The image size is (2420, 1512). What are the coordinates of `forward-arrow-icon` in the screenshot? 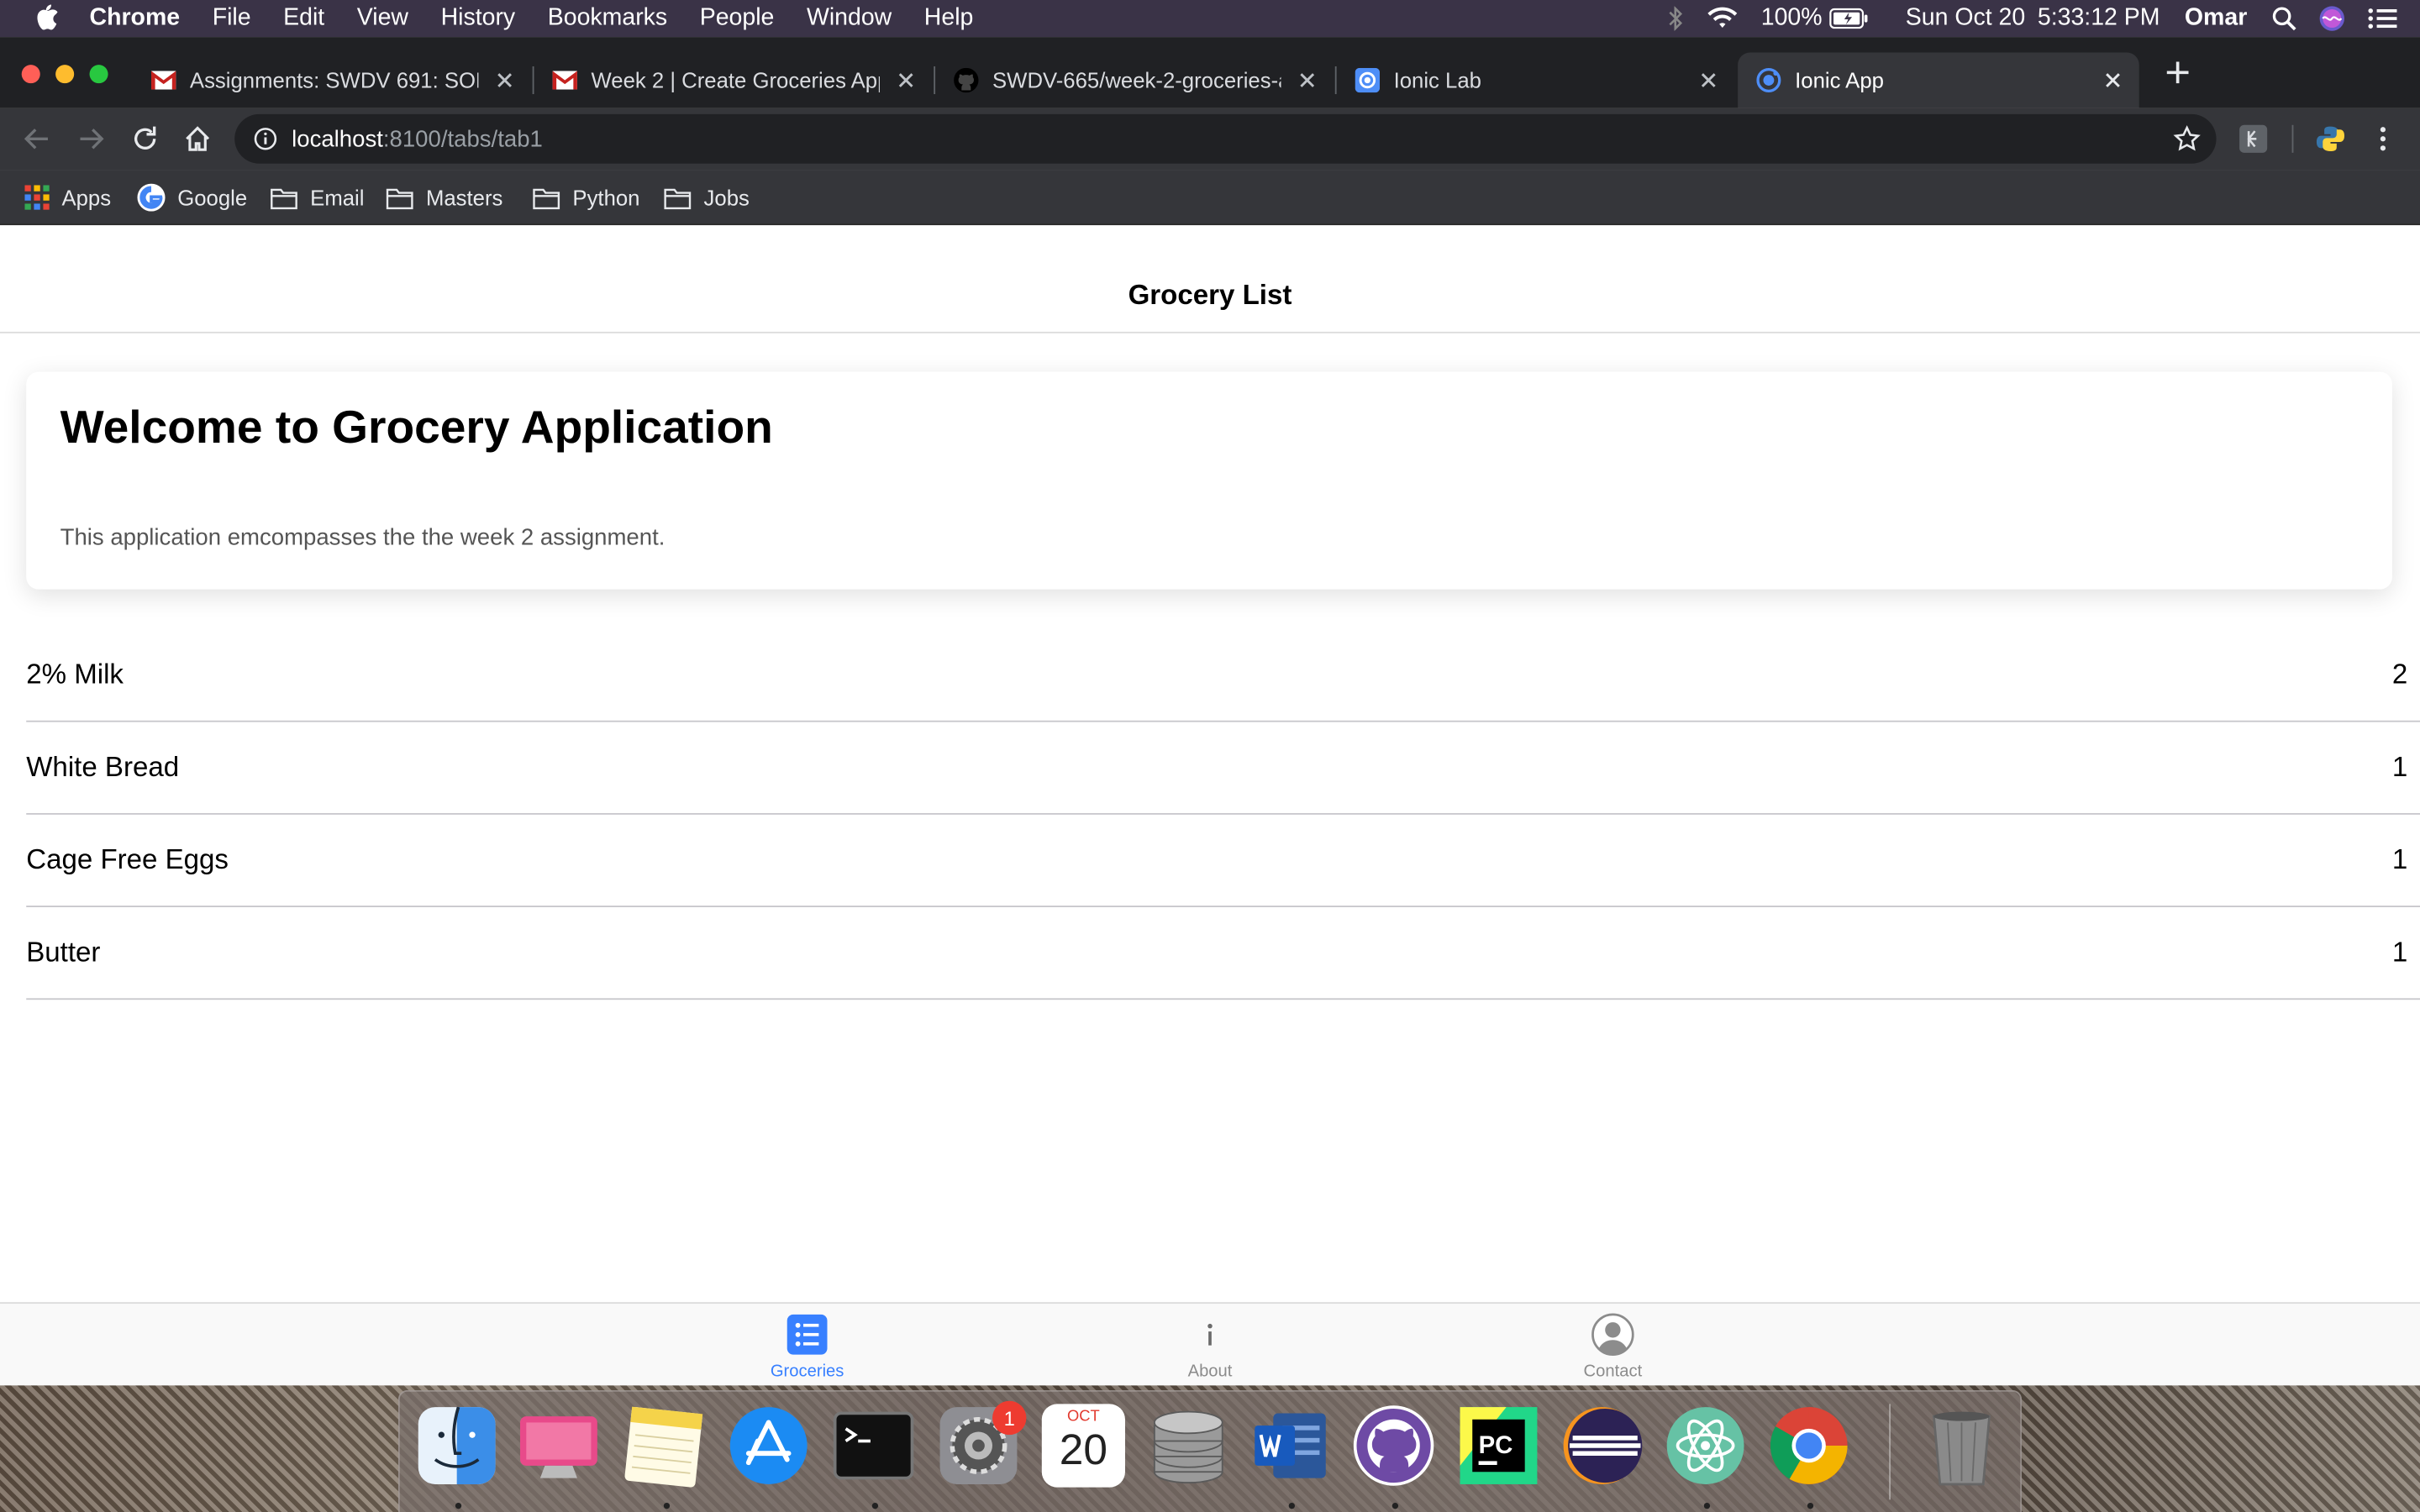 It's located at (92, 139).